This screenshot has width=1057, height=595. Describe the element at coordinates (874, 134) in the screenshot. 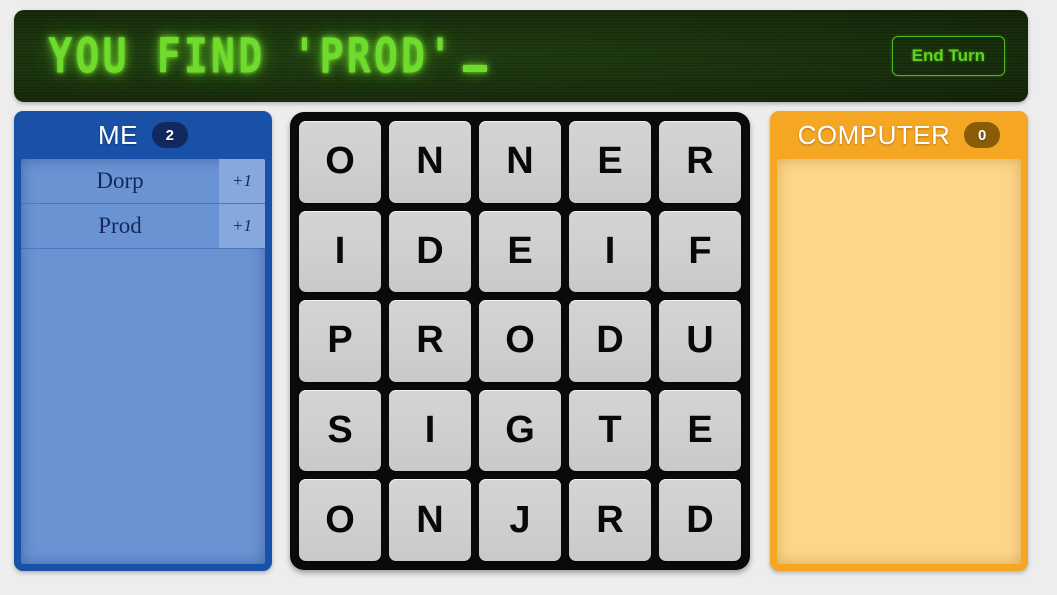

I see `player-name-computer: COMPUTER` at that location.